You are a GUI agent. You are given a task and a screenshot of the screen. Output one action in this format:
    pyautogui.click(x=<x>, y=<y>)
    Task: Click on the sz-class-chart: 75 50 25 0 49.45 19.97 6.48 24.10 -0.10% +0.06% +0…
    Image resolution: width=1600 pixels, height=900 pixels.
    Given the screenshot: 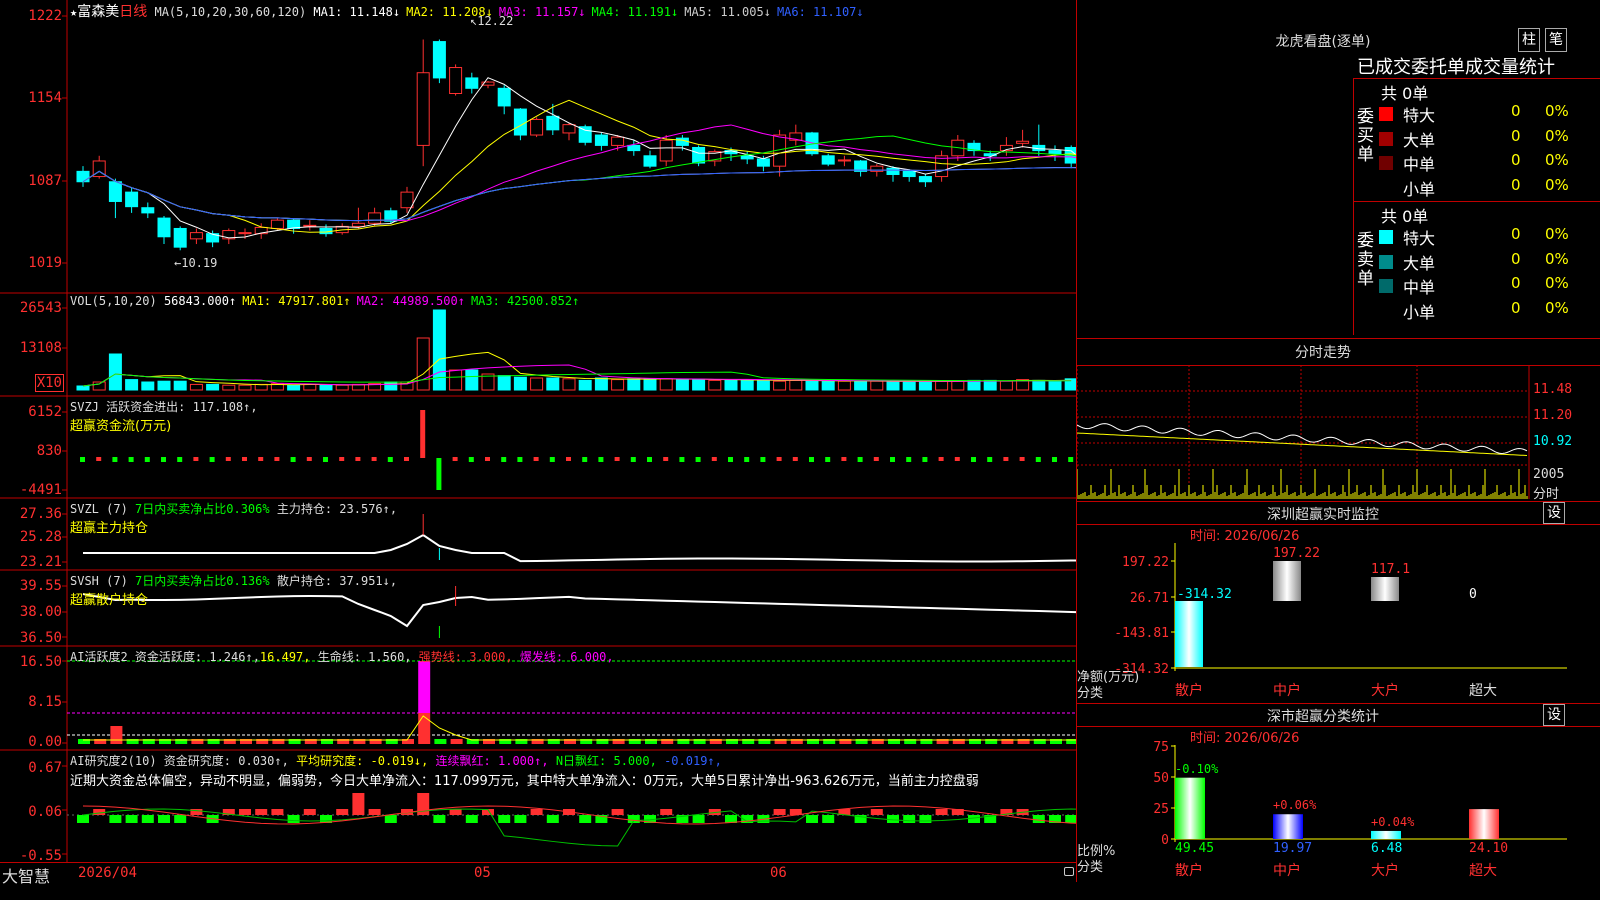 What is the action you would take?
    pyautogui.click(x=1360, y=809)
    